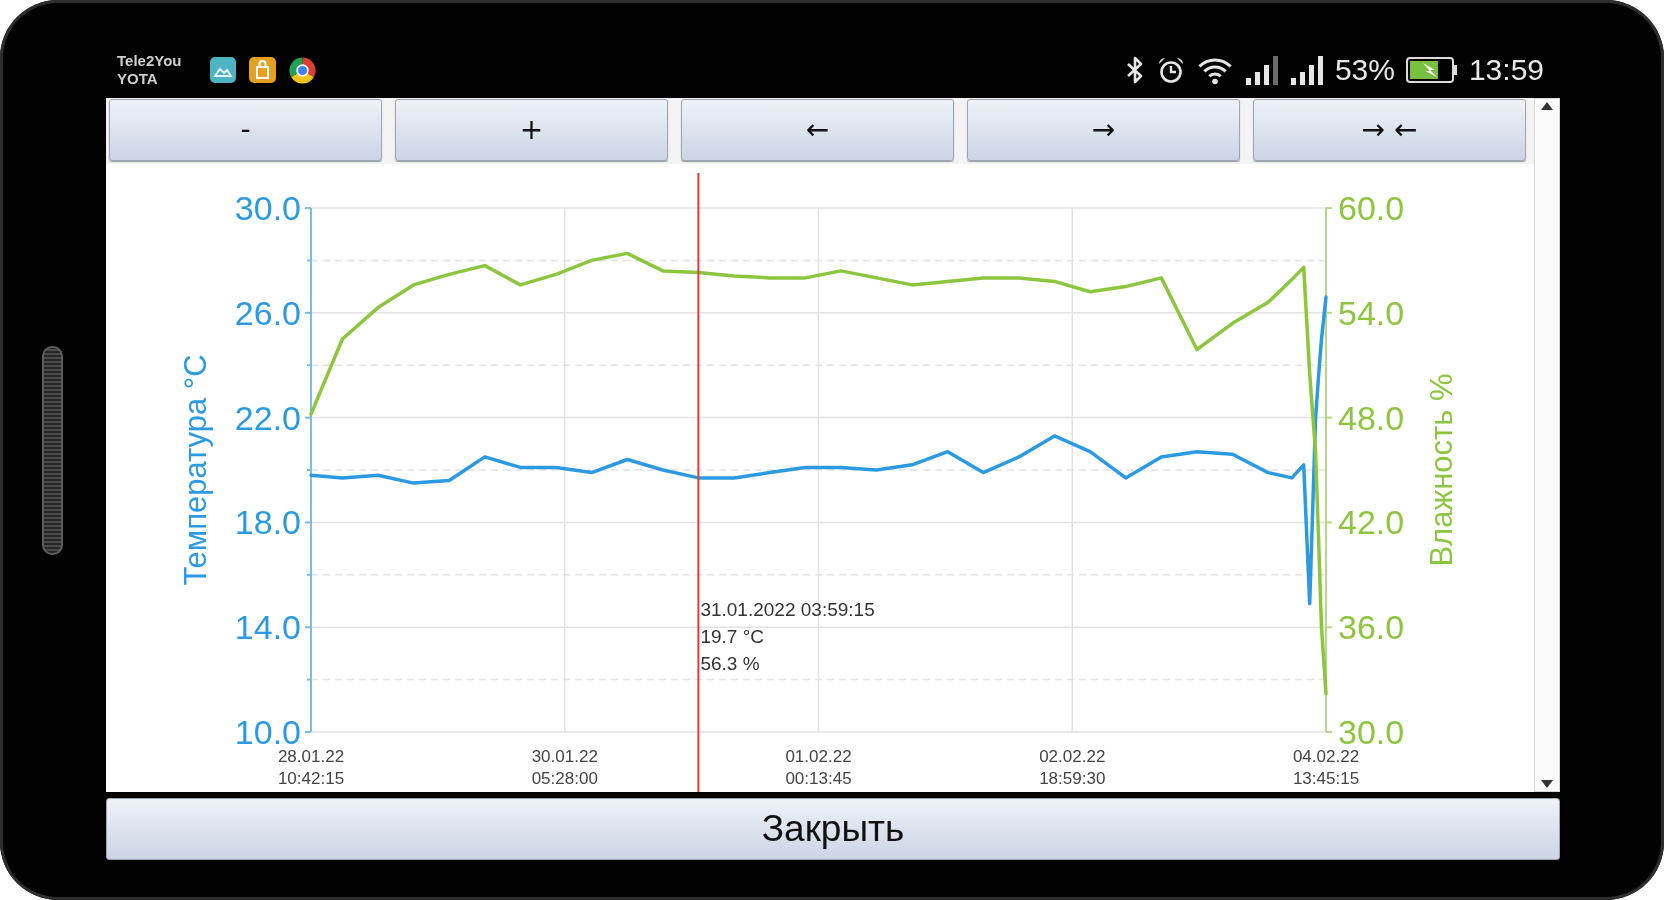 This screenshot has height=900, width=1664. Describe the element at coordinates (267, 627) in the screenshot. I see `y-axis-tick-label: 14.0` at that location.